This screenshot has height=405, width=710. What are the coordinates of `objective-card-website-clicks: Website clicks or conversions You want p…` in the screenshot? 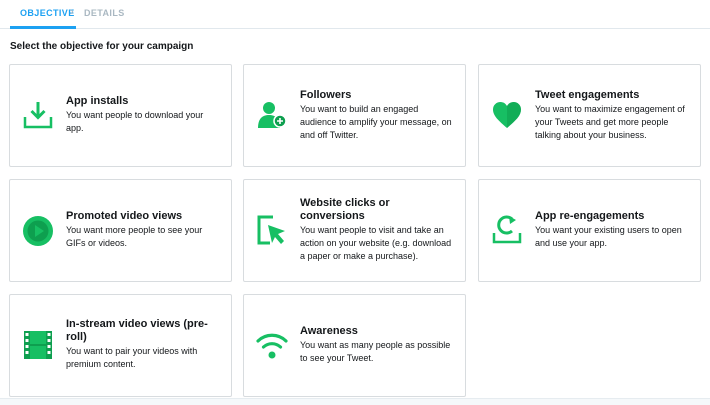 It's located at (354, 230).